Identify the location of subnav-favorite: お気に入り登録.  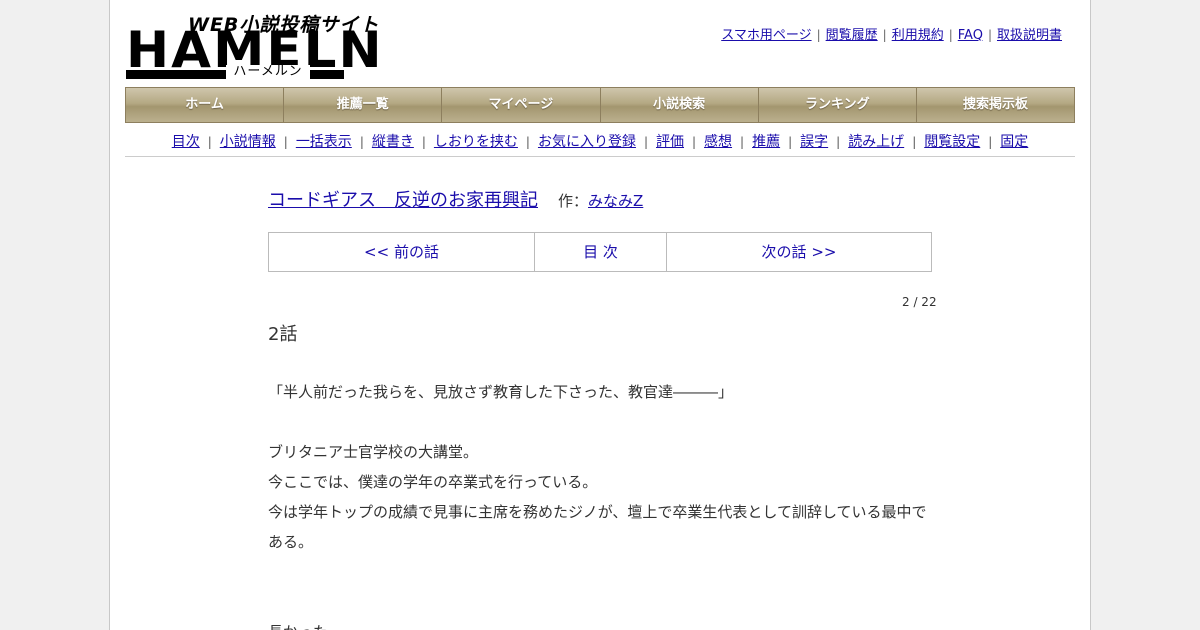
(587, 142).